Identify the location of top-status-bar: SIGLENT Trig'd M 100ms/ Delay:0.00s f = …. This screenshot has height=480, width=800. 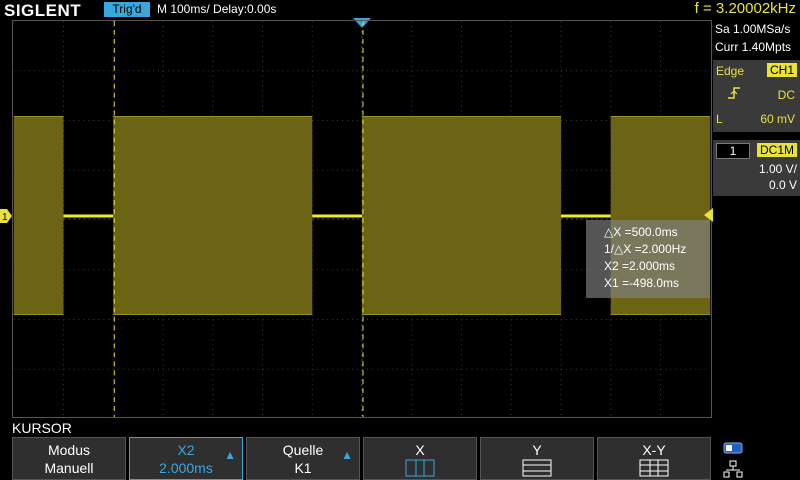
(400, 10).